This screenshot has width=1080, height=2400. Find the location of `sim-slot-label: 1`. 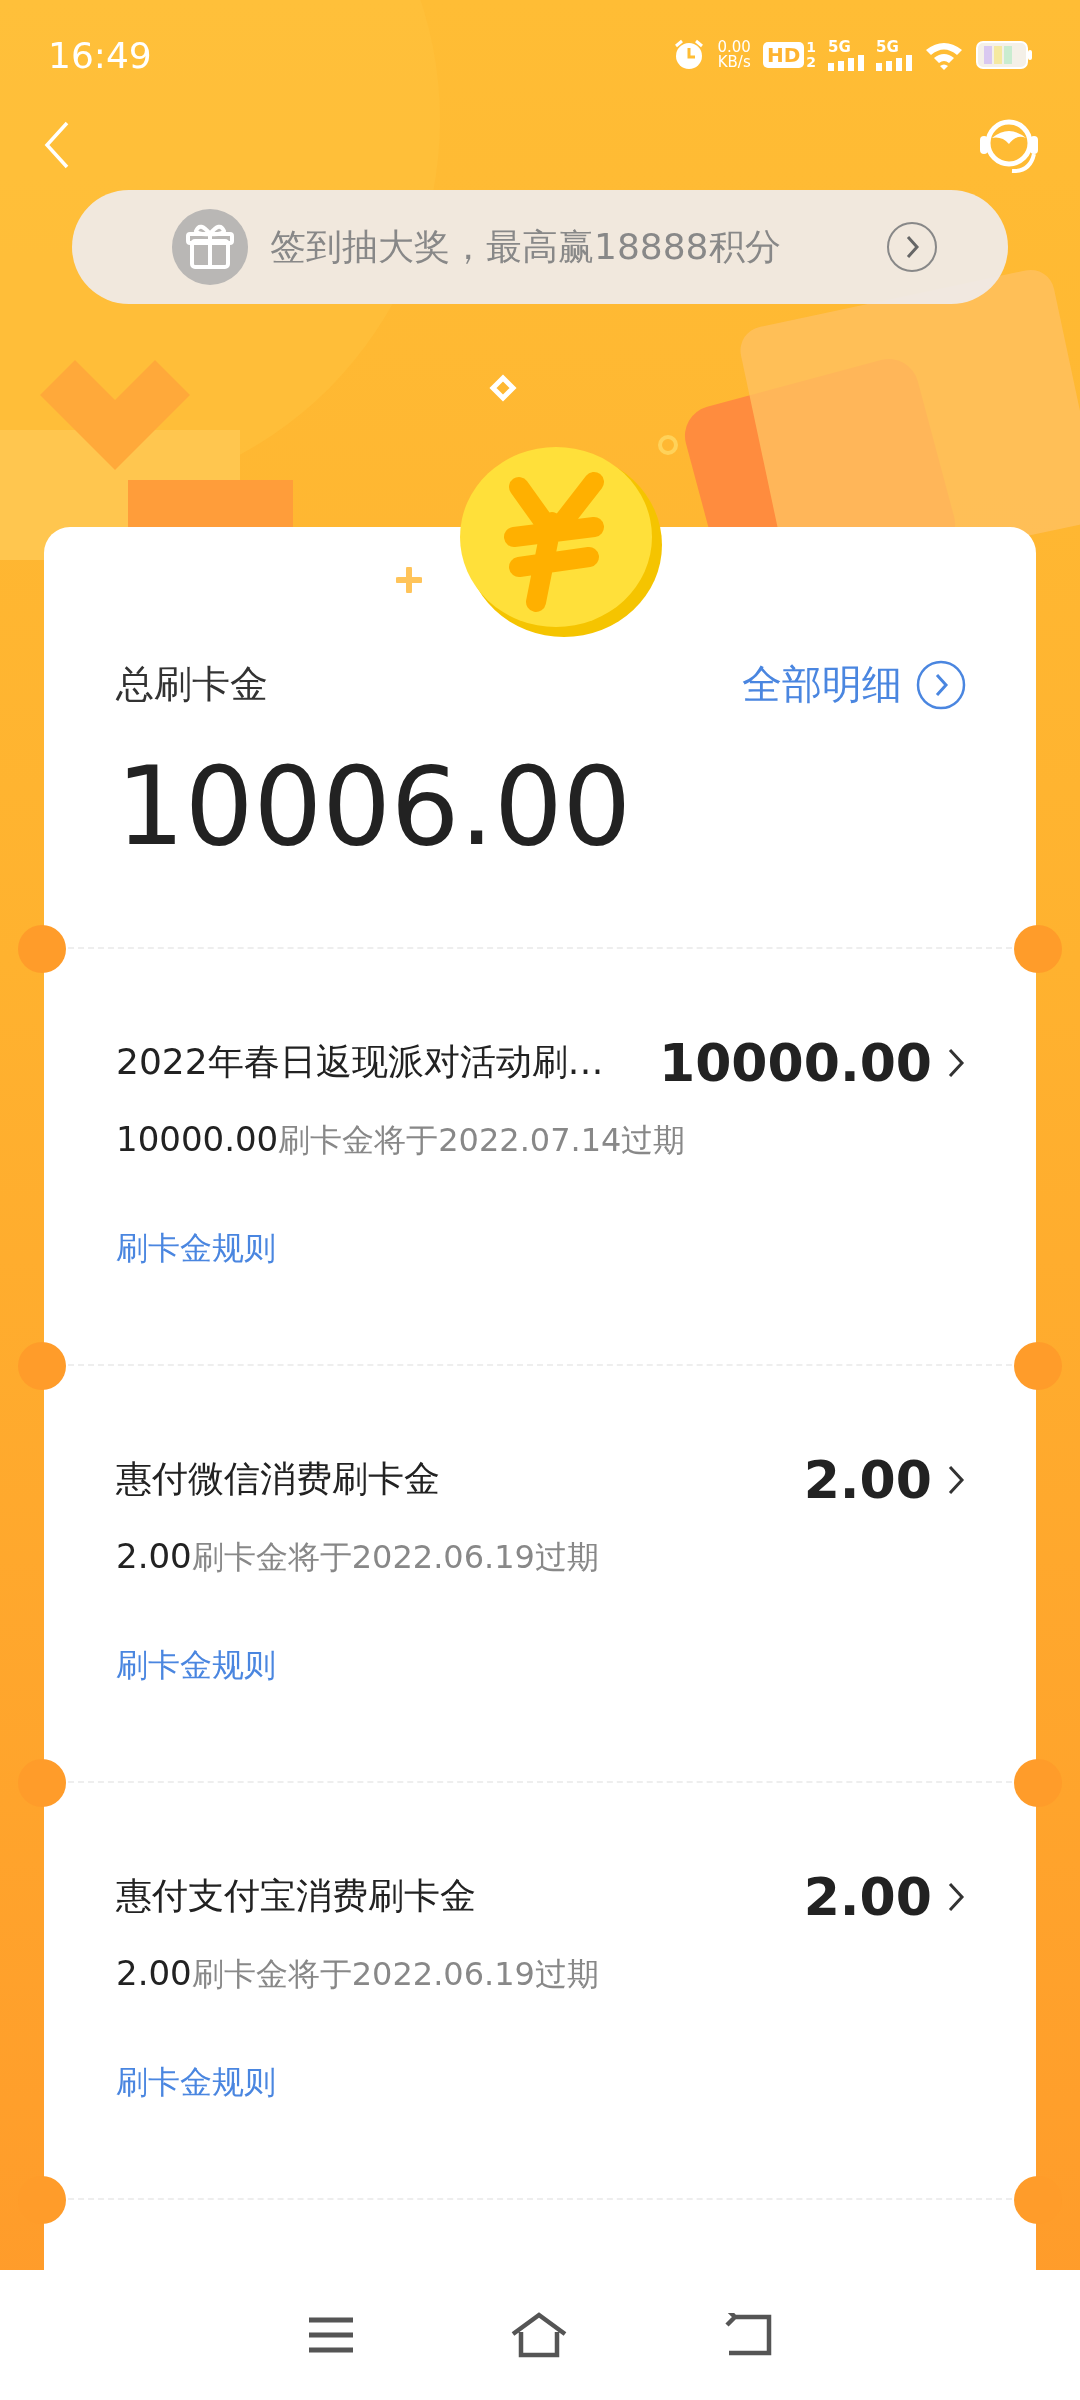

sim-slot-label: 1 is located at coordinates (811, 47).